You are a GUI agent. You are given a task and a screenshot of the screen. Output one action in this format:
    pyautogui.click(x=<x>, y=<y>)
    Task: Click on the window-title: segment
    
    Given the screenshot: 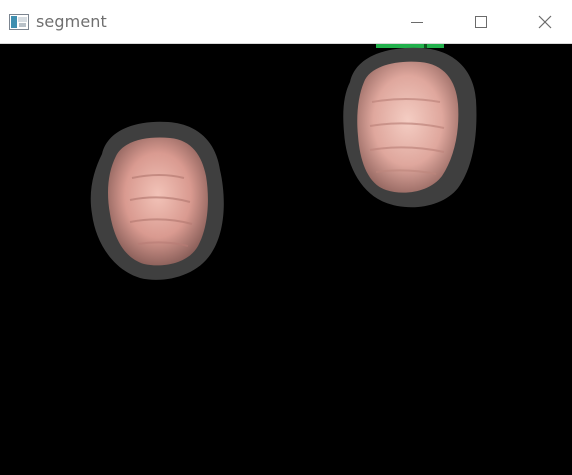 What is the action you would take?
    pyautogui.click(x=71, y=21)
    